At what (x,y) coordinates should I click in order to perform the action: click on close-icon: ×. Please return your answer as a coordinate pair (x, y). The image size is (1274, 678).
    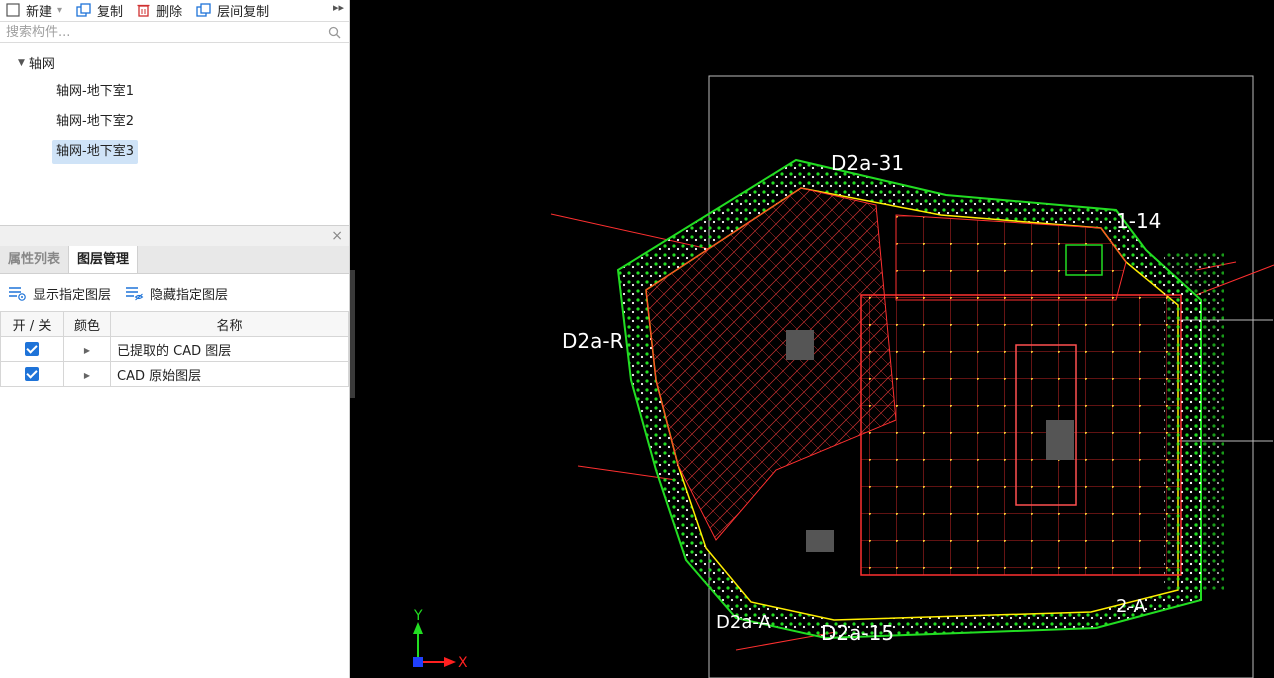
    Looking at the image, I should click on (337, 236).